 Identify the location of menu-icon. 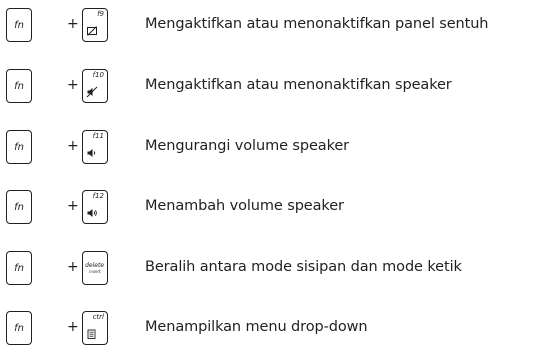
(91, 334).